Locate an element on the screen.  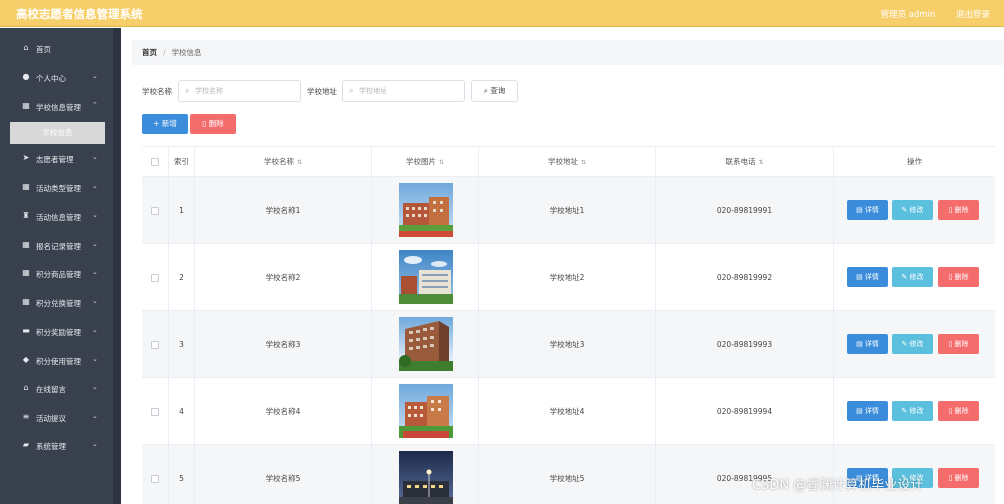
table-row: 1 学校名称1 学校地址1 020-89819991 ▤ 详情 ✎ 修改 ▯ 删除 is located at coordinates (568, 210).